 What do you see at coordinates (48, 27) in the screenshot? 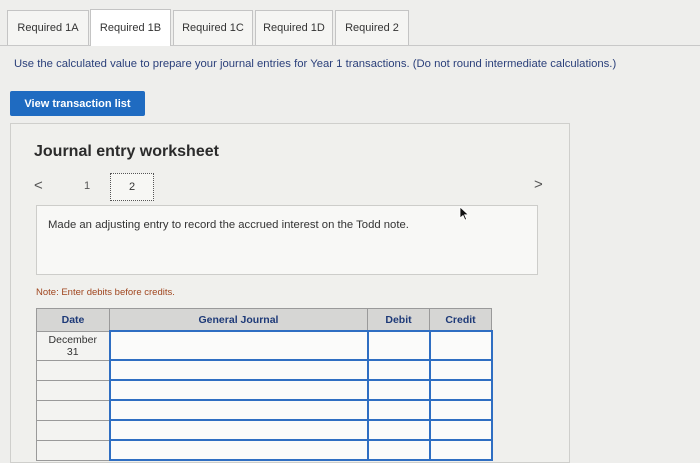
I see `tab-required-1a: Required 1A` at bounding box center [48, 27].